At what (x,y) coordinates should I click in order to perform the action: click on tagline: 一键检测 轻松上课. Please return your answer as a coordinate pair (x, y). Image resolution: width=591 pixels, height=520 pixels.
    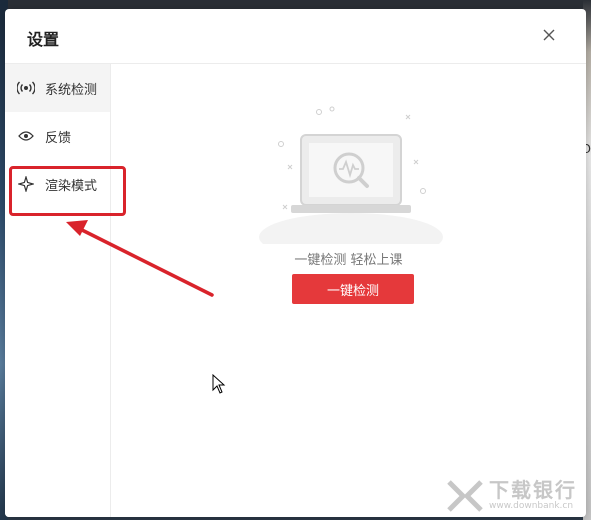
    Looking at the image, I should click on (348, 260).